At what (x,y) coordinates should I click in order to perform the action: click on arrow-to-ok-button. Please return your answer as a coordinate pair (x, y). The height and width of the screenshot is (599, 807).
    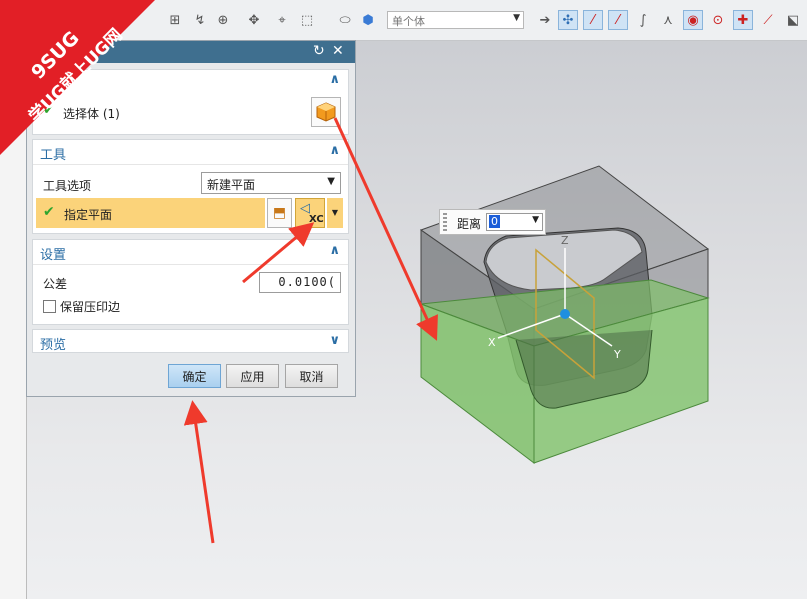
    Looking at the image, I should click on (199, 472).